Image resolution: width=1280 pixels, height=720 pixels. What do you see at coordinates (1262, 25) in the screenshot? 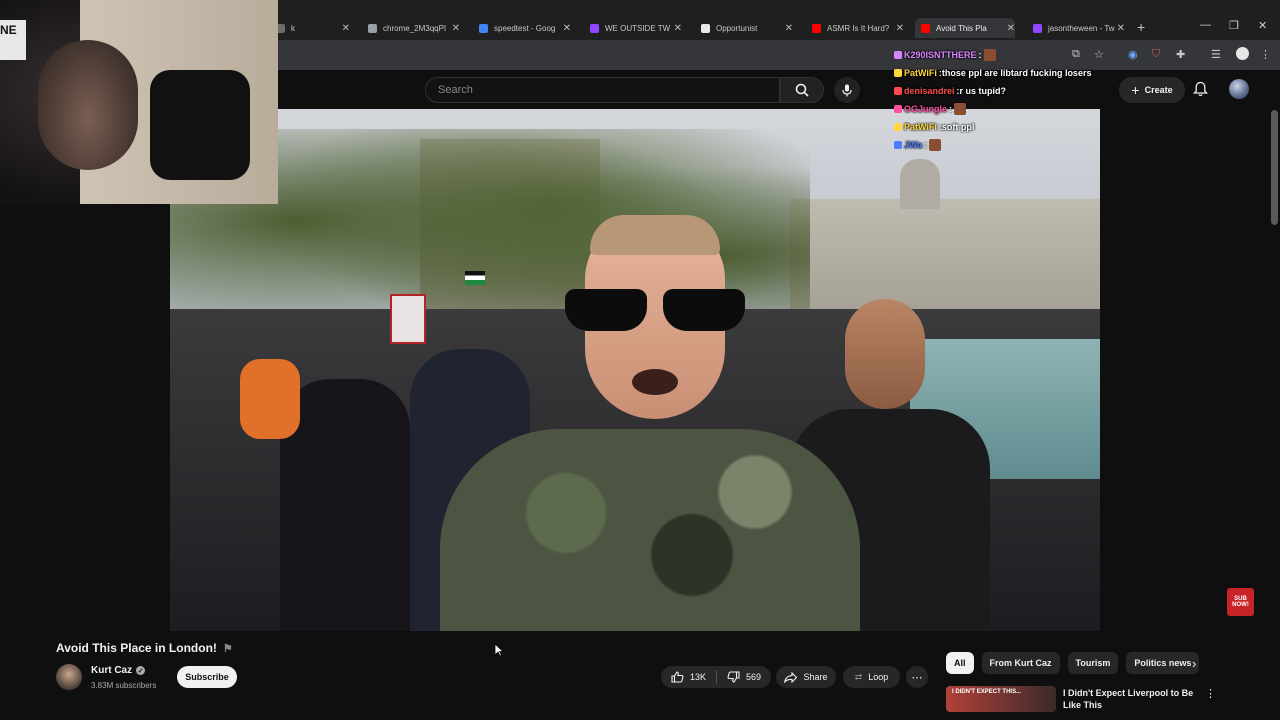
I see `close-window-button: ✕` at bounding box center [1262, 25].